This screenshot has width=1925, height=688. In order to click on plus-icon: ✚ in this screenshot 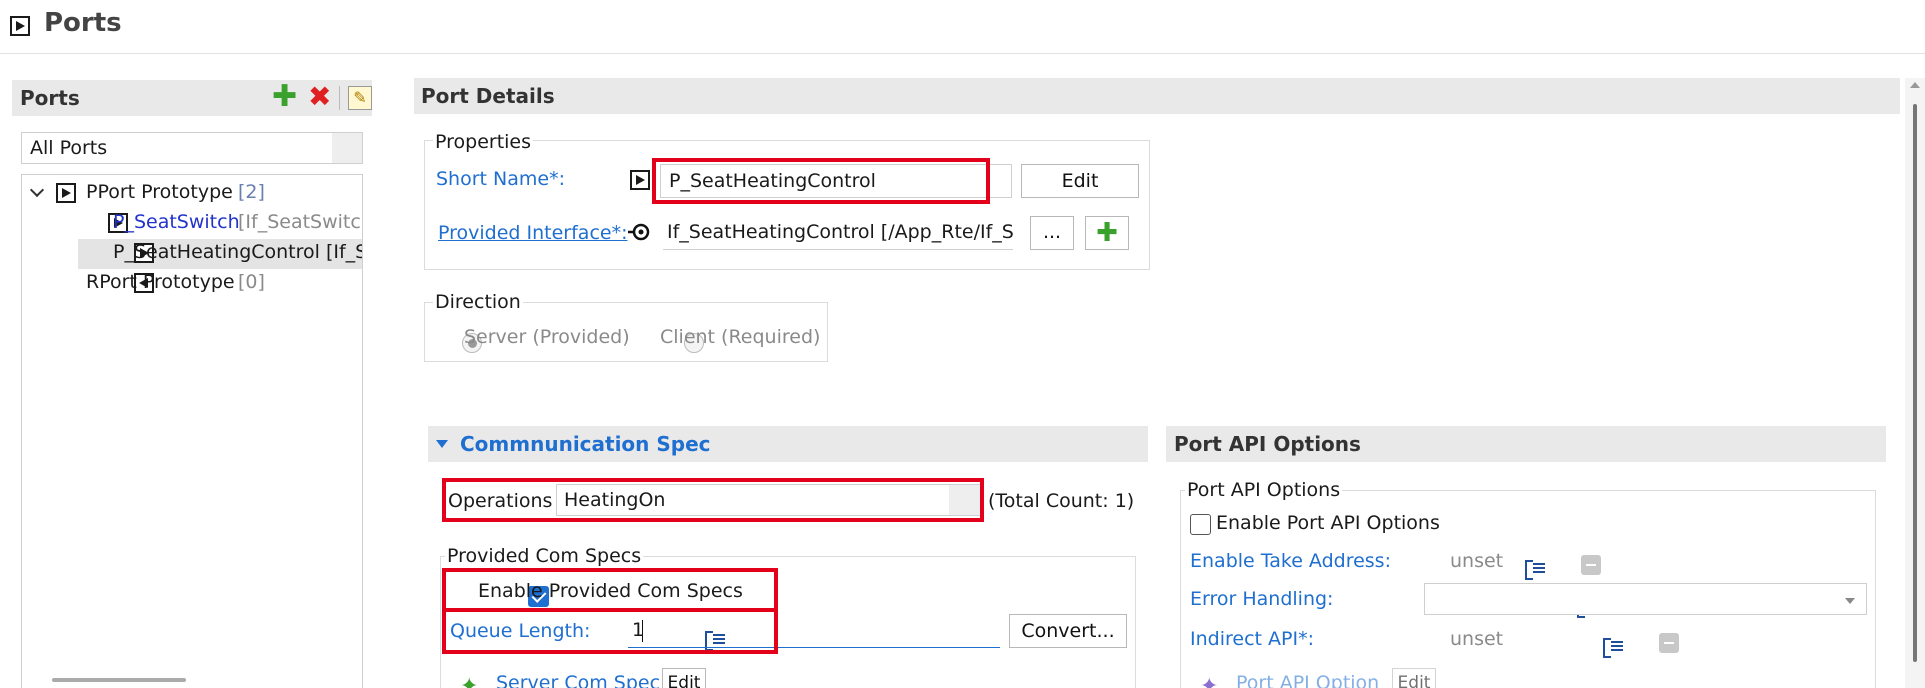, I will do `click(1107, 233)`.